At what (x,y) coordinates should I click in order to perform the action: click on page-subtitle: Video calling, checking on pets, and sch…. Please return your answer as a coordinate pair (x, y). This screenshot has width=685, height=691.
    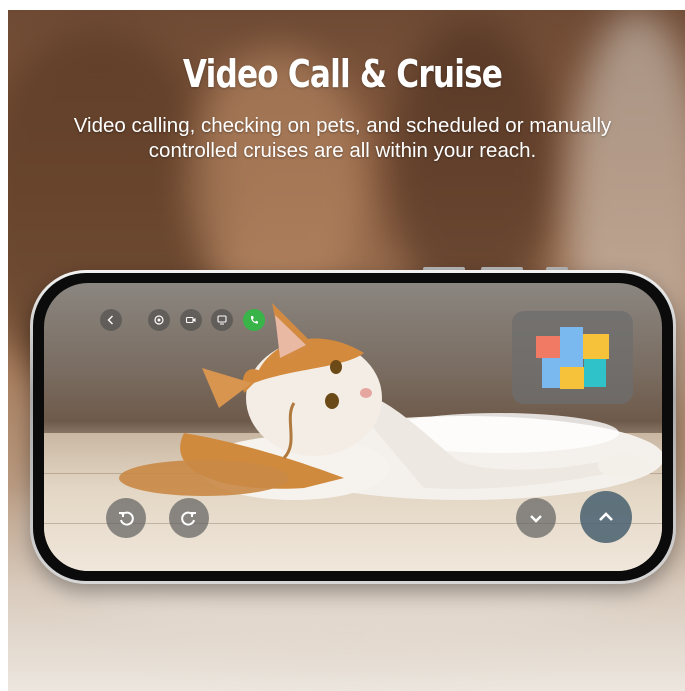
    Looking at the image, I should click on (342, 138).